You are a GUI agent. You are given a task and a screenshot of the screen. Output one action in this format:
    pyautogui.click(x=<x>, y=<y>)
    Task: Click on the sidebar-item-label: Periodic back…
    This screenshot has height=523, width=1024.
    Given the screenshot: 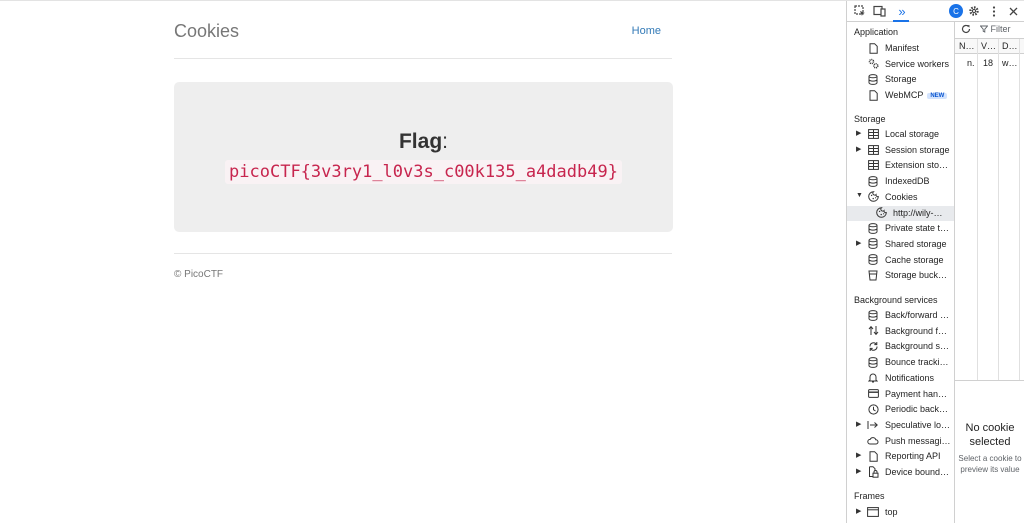 What is the action you would take?
    pyautogui.click(x=918, y=409)
    